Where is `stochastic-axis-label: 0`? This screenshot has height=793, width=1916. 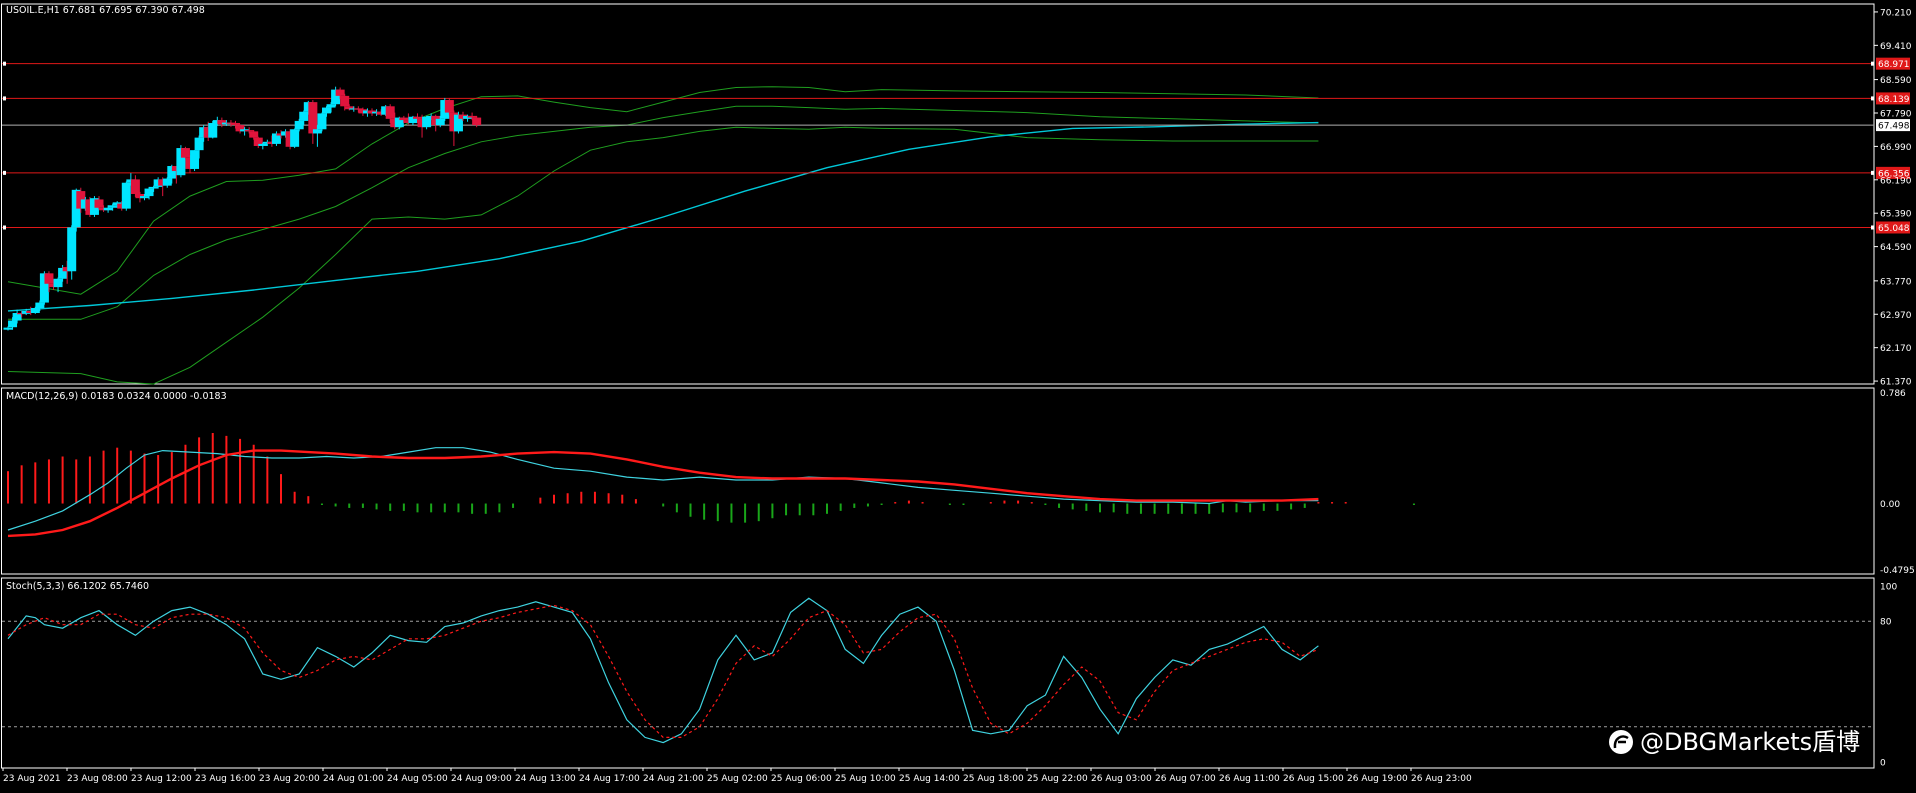
stochastic-axis-label: 0 is located at coordinates (1883, 764).